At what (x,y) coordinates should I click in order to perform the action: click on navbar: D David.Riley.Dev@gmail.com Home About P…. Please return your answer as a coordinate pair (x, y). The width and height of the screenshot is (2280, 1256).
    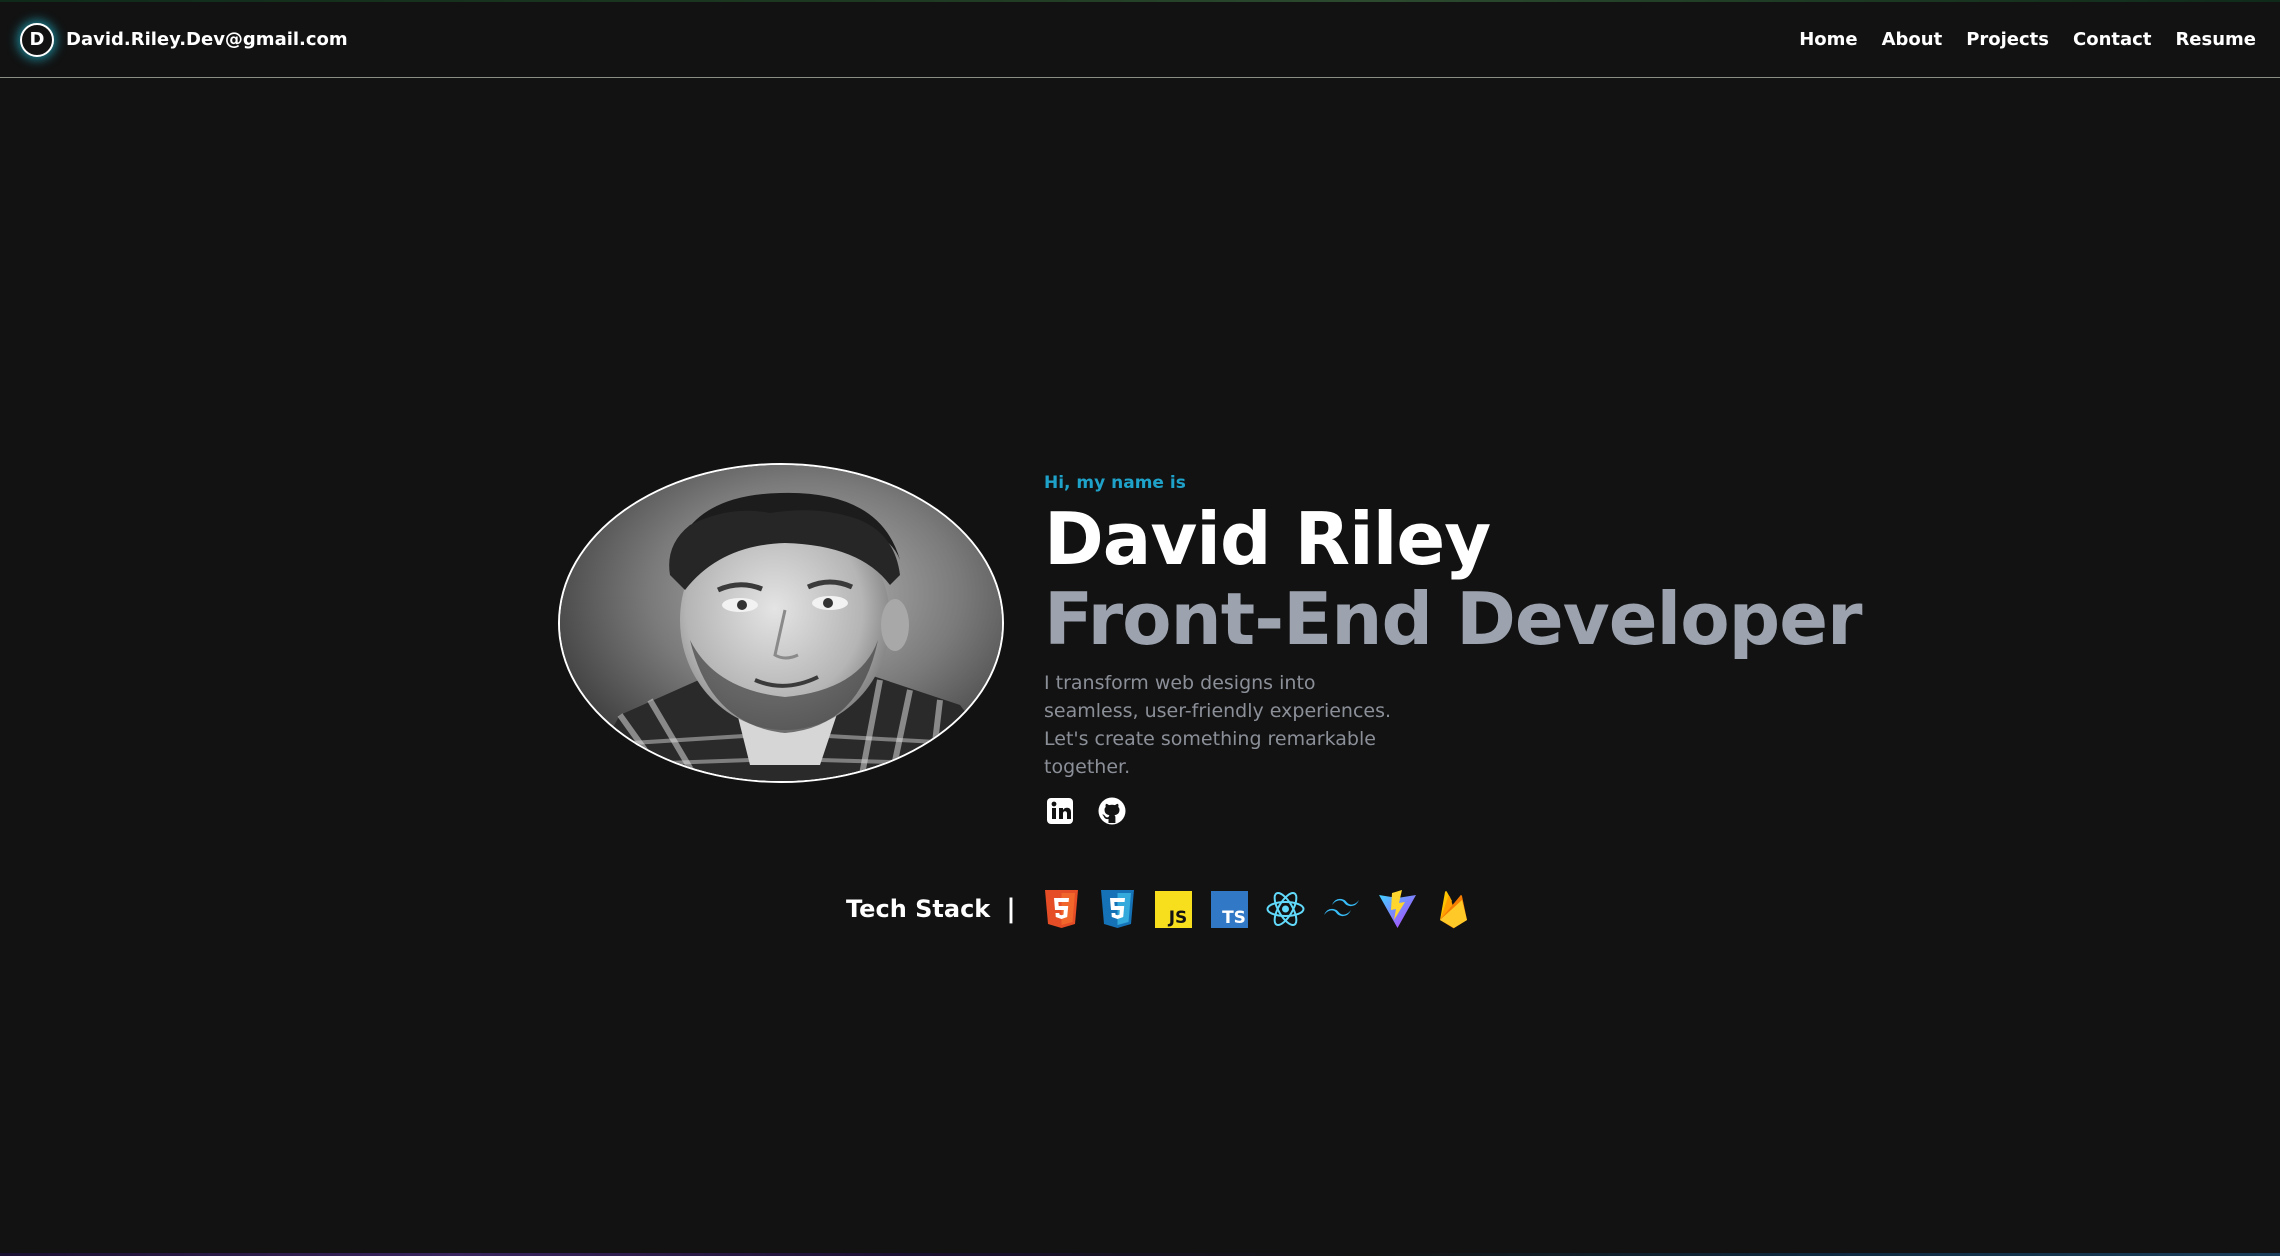
    Looking at the image, I should click on (1140, 40).